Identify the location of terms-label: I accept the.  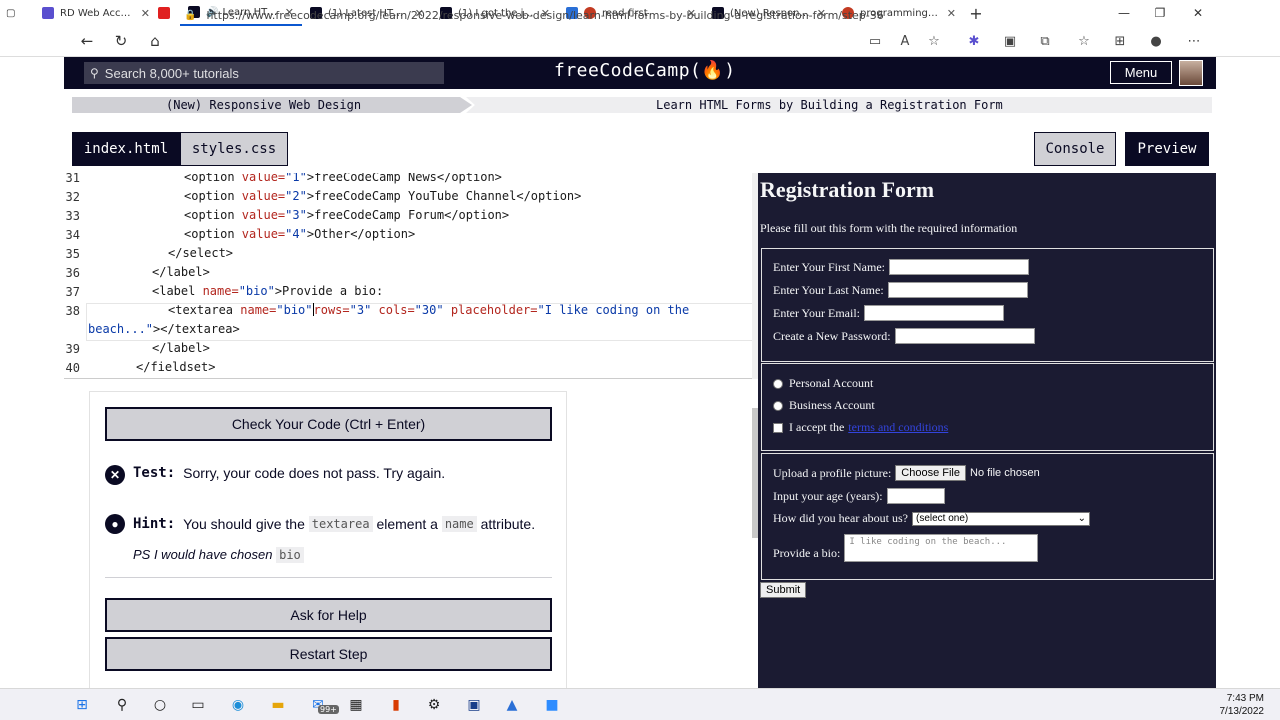
(817, 427).